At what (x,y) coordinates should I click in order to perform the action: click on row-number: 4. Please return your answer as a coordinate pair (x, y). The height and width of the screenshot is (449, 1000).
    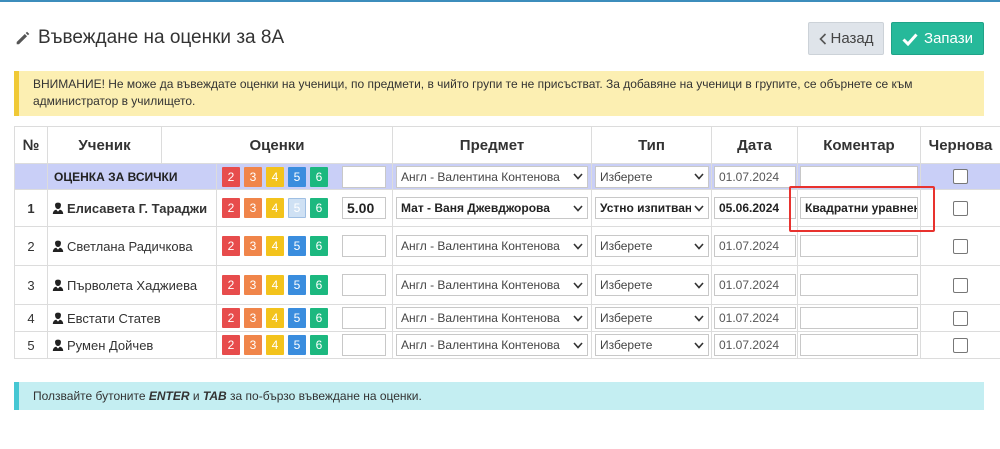
    Looking at the image, I should click on (31, 318).